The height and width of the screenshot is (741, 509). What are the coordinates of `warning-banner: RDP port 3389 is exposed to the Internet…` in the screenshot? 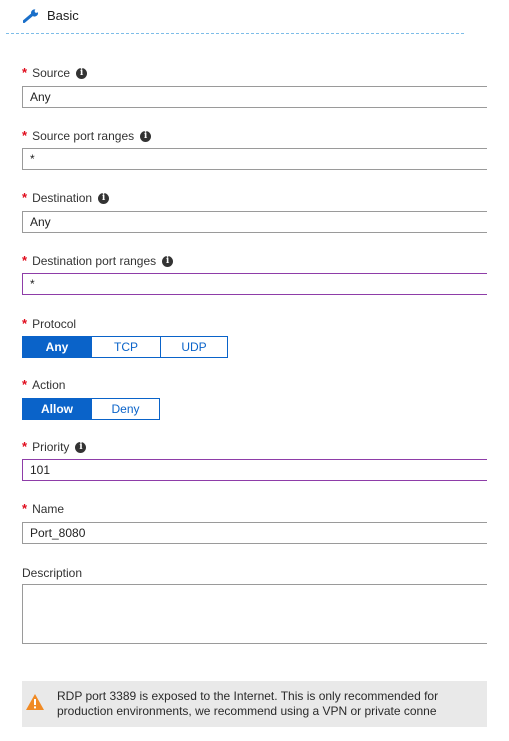 It's located at (254, 704).